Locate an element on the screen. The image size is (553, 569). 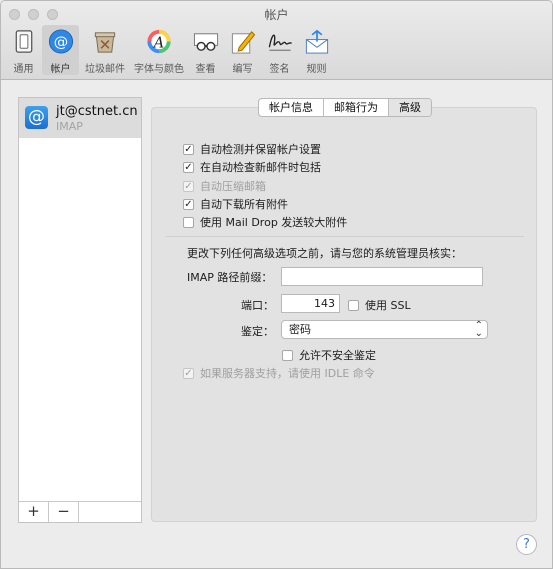
option-mail-drop: 使用 Mail Drop 发送较大附件 is located at coordinates (265, 222).